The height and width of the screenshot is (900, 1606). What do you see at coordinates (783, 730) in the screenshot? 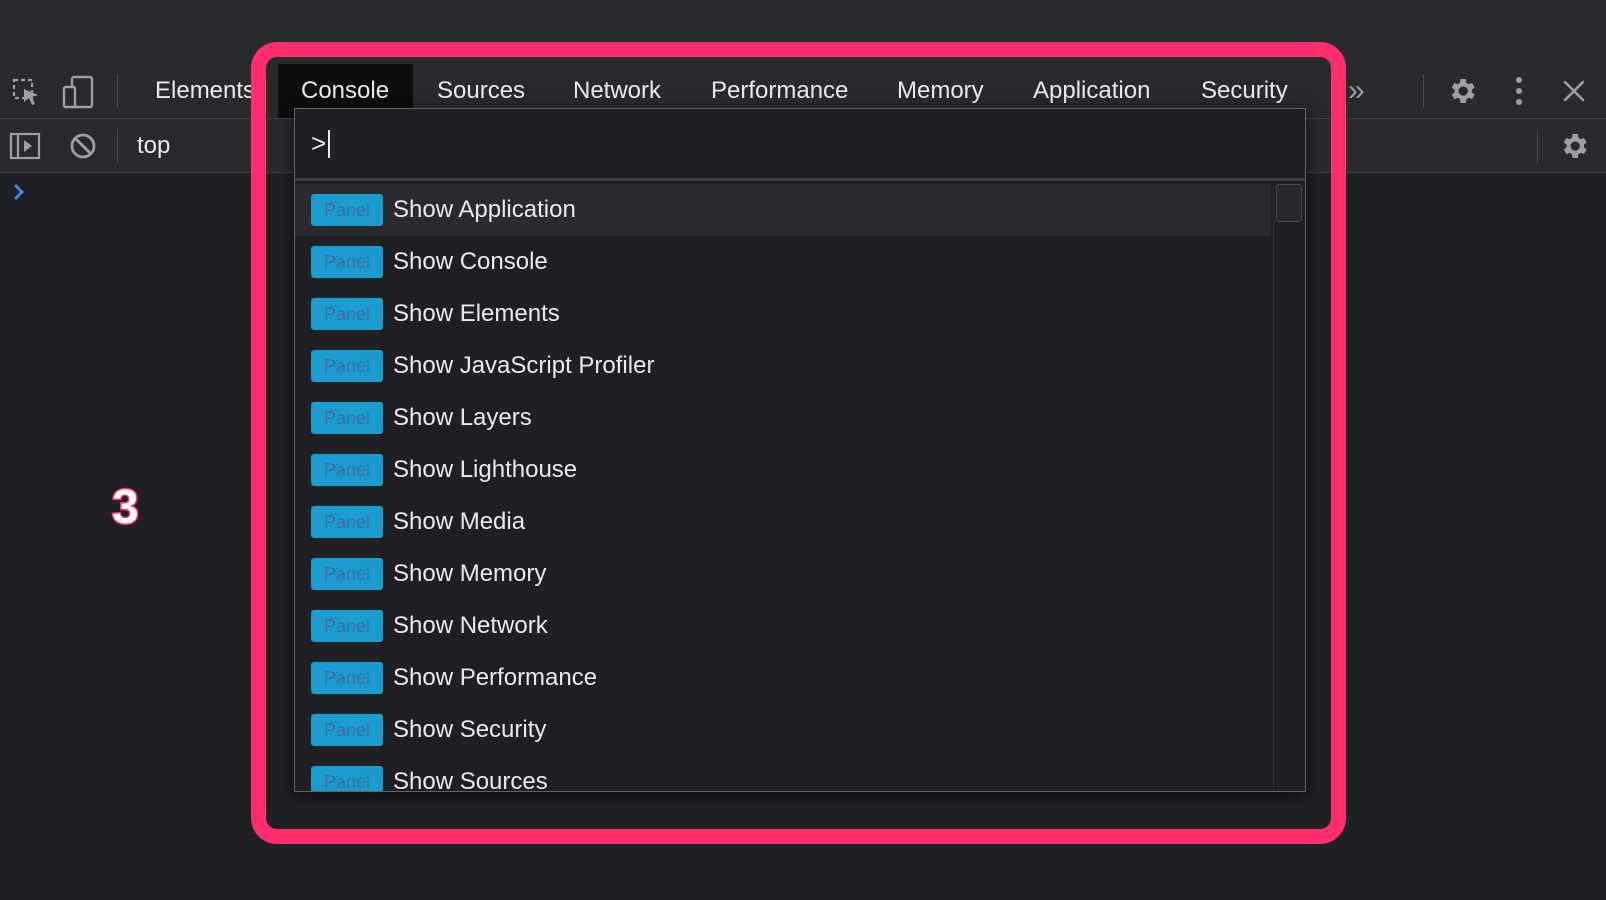
I see `command-item: Panel Show Security` at bounding box center [783, 730].